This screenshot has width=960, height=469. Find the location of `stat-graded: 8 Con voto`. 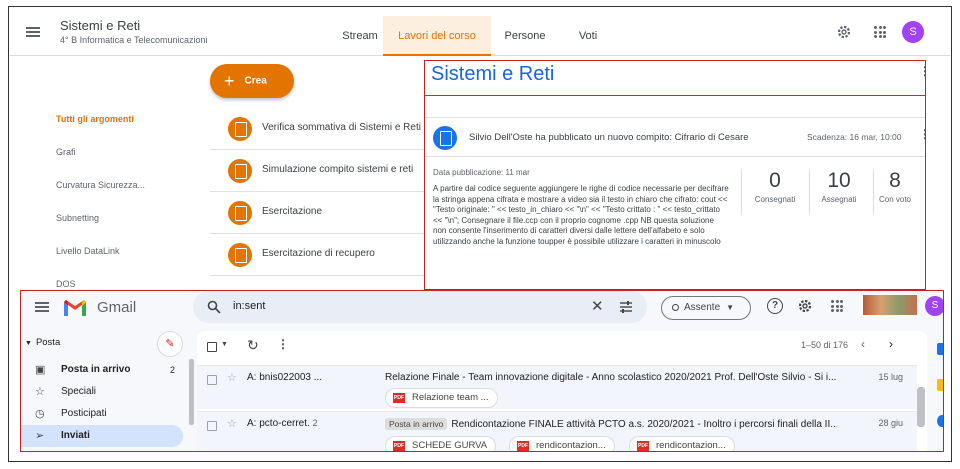

stat-graded: 8 Con voto is located at coordinates (895, 186).